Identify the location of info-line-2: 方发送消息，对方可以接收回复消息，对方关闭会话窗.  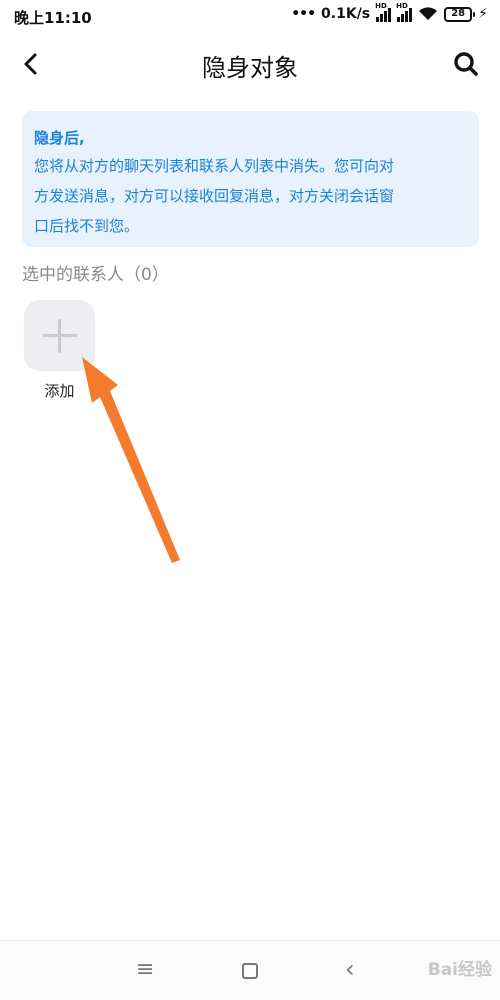
(214, 196).